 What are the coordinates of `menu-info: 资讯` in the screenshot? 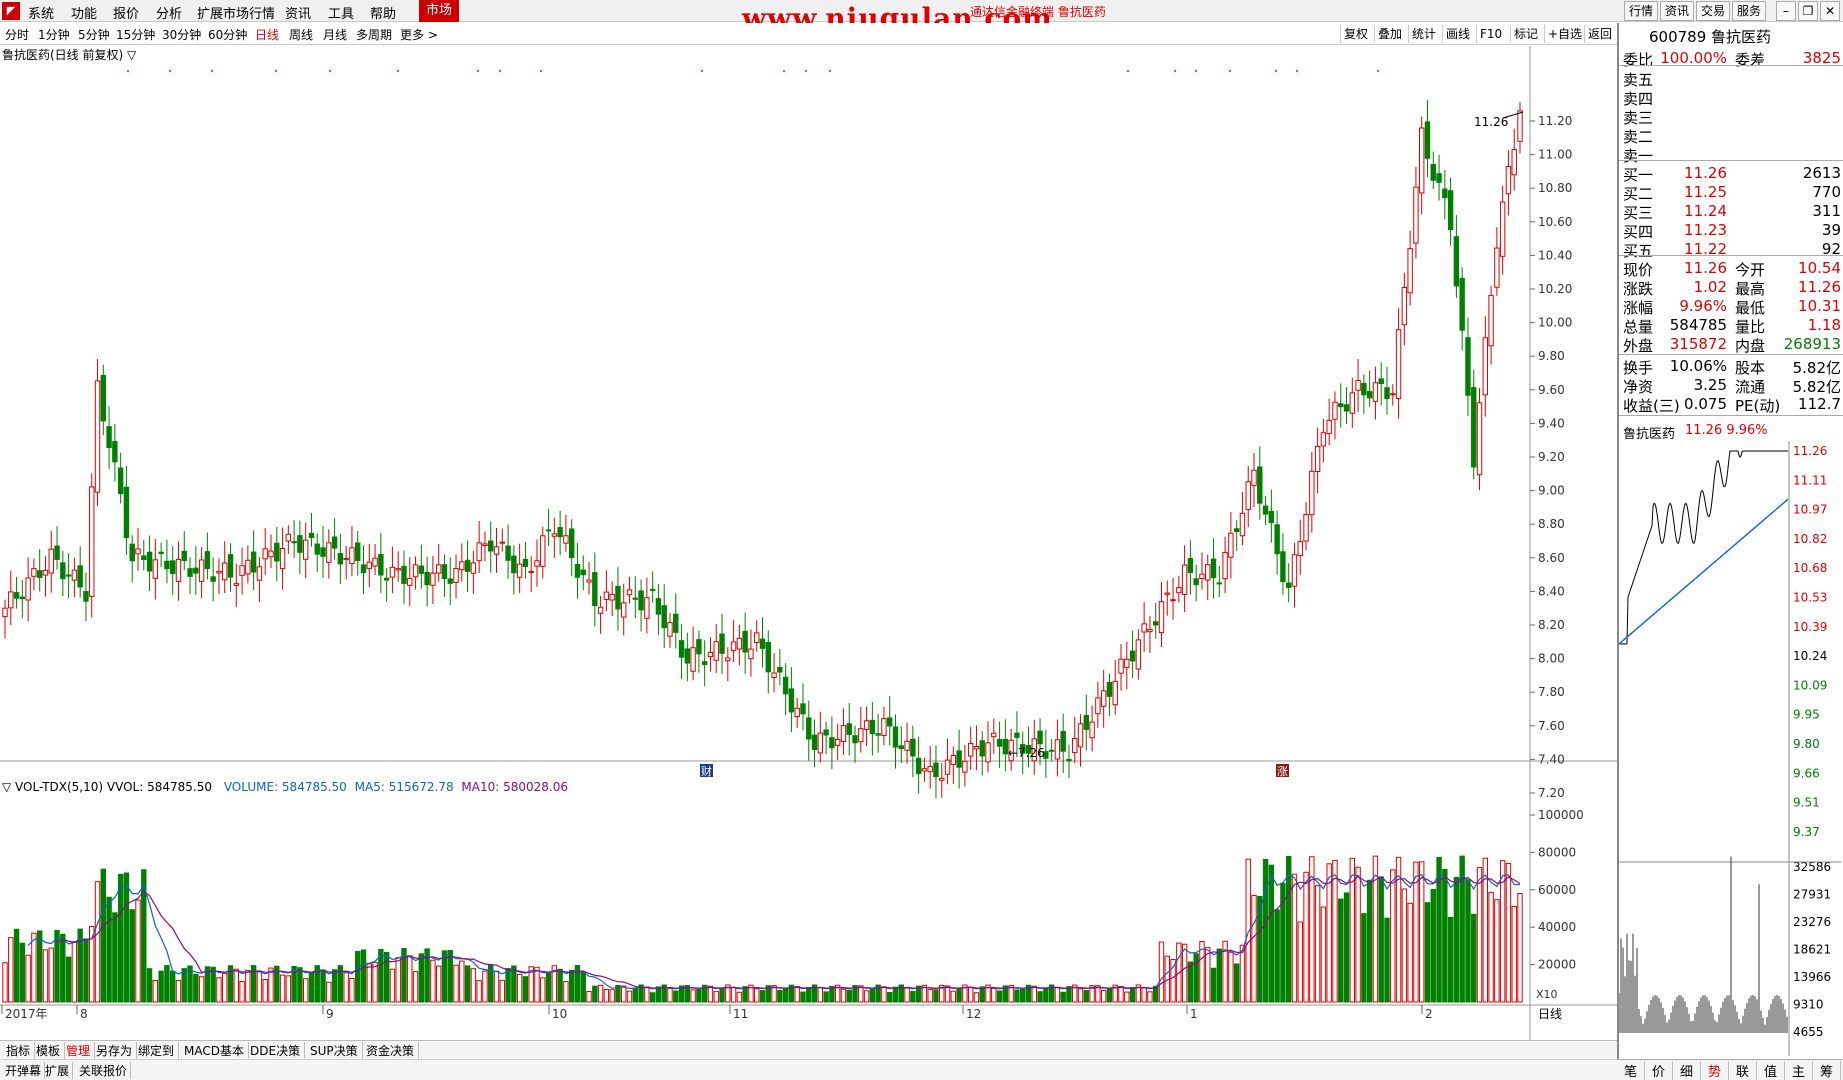 It's located at (298, 12).